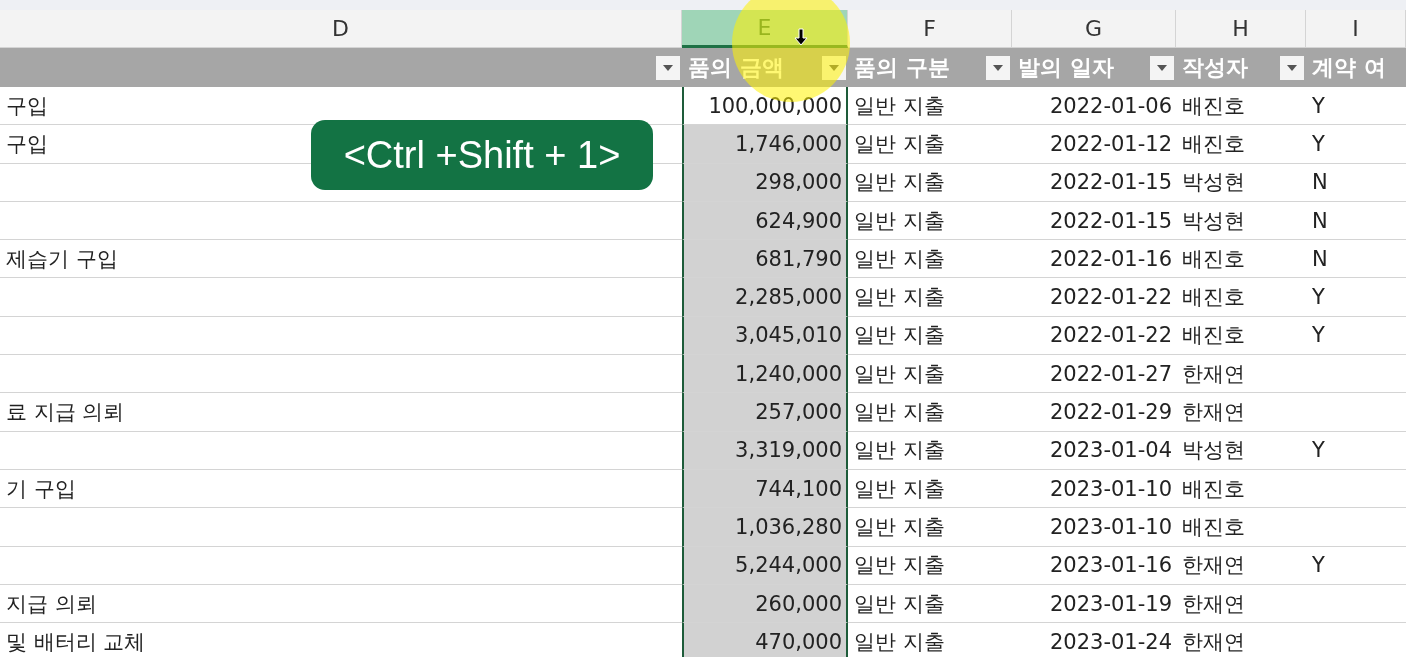  What do you see at coordinates (765, 144) in the screenshot?
I see `table-cell: 1,746,000` at bounding box center [765, 144].